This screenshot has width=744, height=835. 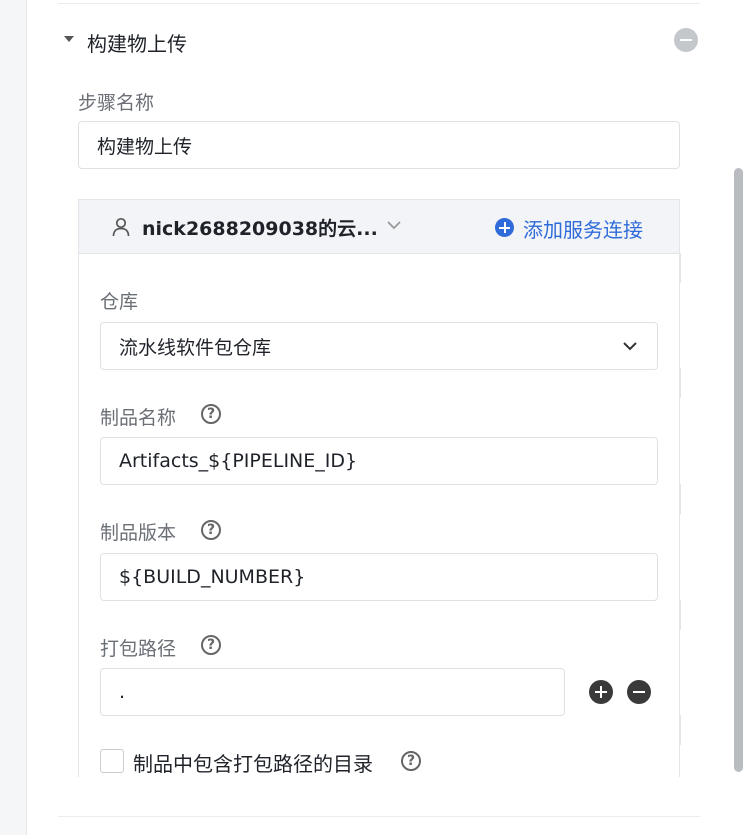 What do you see at coordinates (121, 227) in the screenshot?
I see `user-icon` at bounding box center [121, 227].